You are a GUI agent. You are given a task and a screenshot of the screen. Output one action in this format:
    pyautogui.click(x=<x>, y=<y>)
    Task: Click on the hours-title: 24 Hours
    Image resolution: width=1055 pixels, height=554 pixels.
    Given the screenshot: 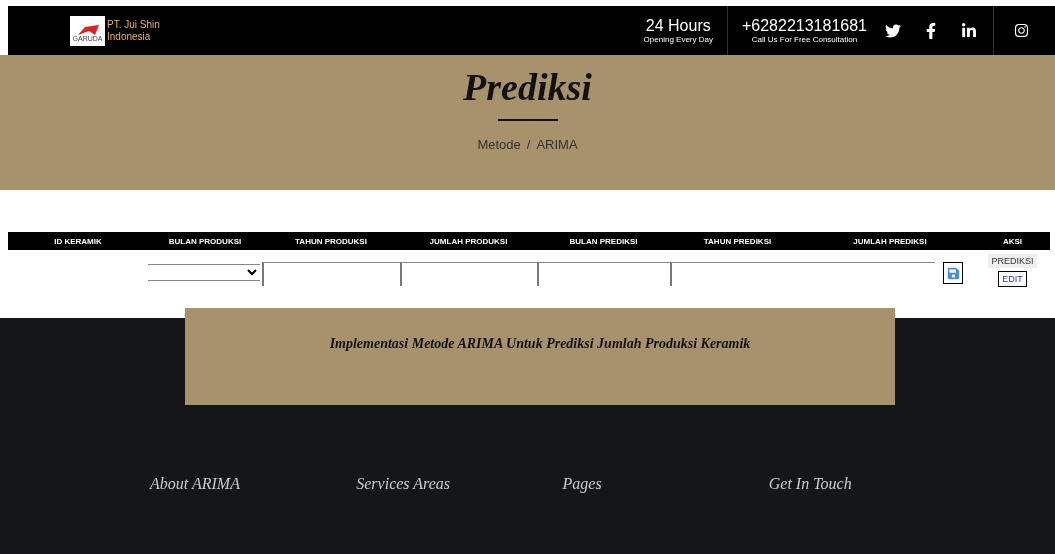 What is the action you would take?
    pyautogui.click(x=678, y=25)
    